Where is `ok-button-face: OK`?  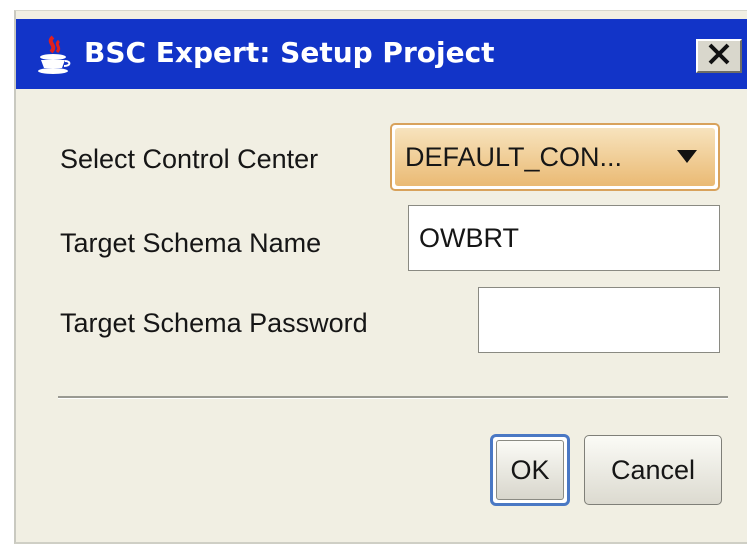 ok-button-face: OK is located at coordinates (530, 470).